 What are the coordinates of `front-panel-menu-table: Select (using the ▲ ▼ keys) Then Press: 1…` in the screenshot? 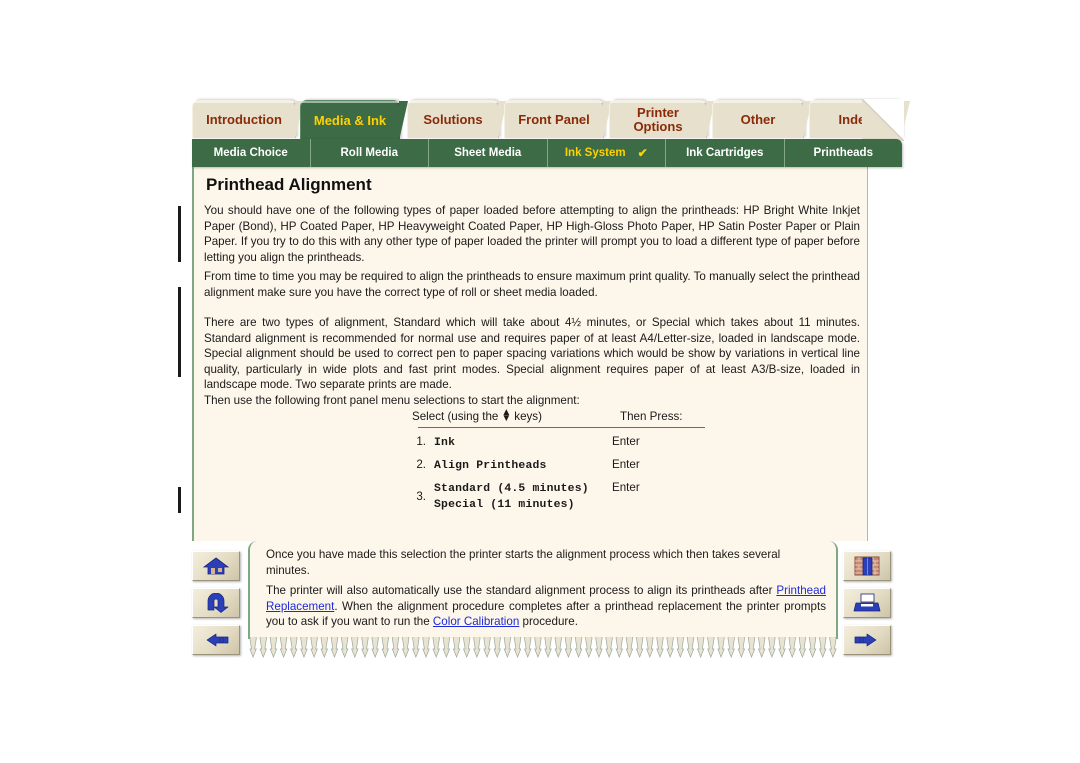 It's located at (577, 460).